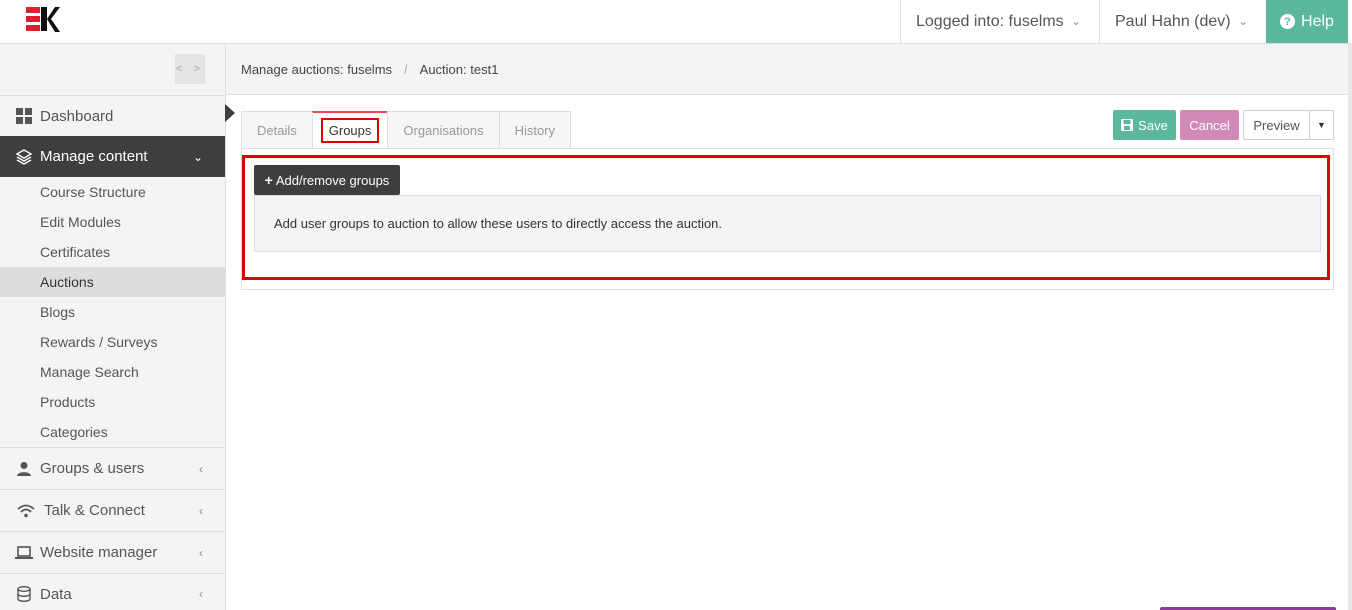  Describe the element at coordinates (24, 469) in the screenshot. I see `user-icon` at that location.